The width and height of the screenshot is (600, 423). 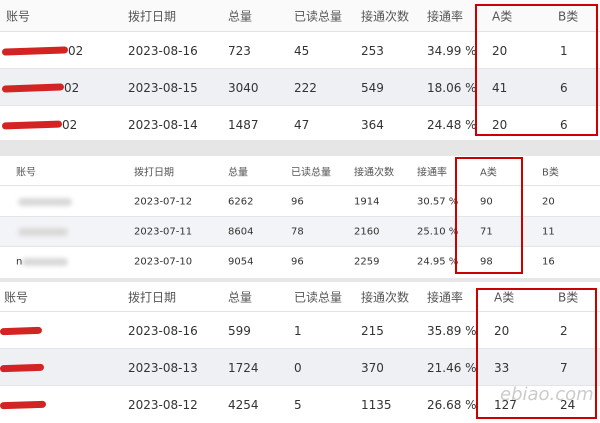 I want to click on cell-date: 2023-07-10, so click(x=163, y=262).